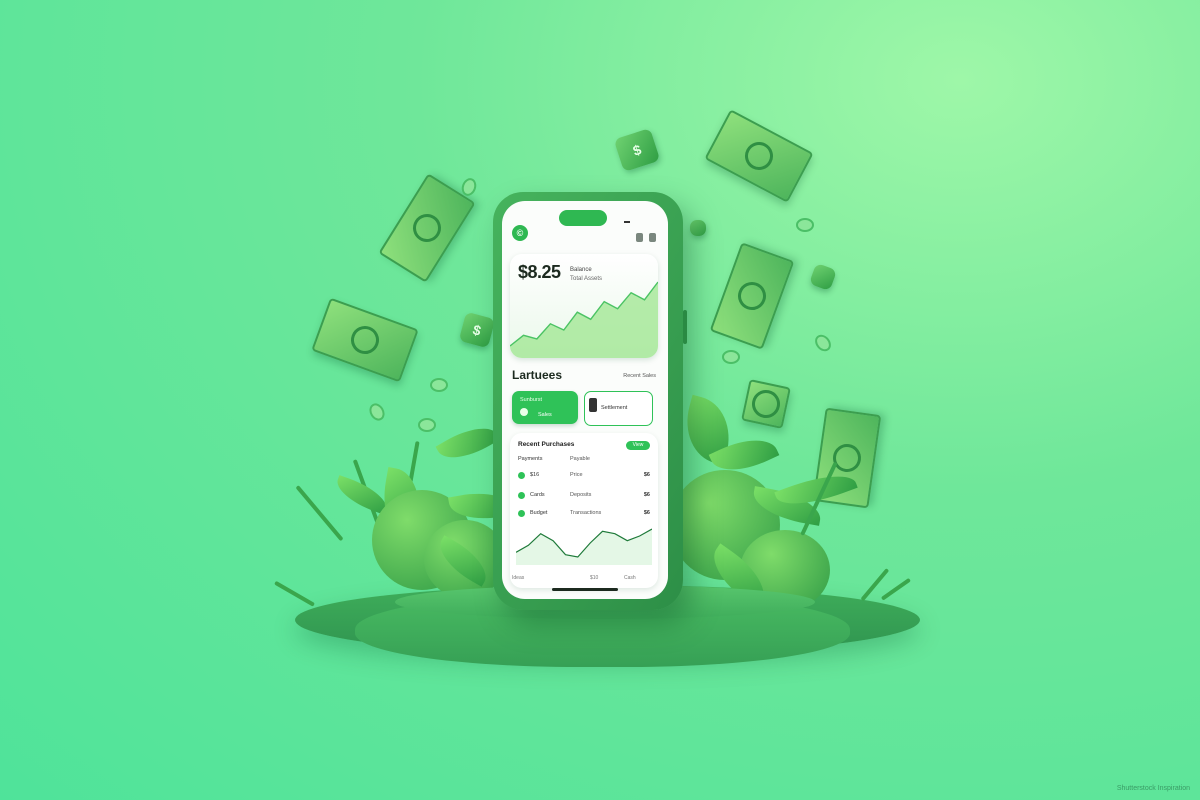 This screenshot has height=800, width=1200. Describe the element at coordinates (1153, 788) in the screenshot. I see `watermark: Shutterstock Inspiration` at that location.